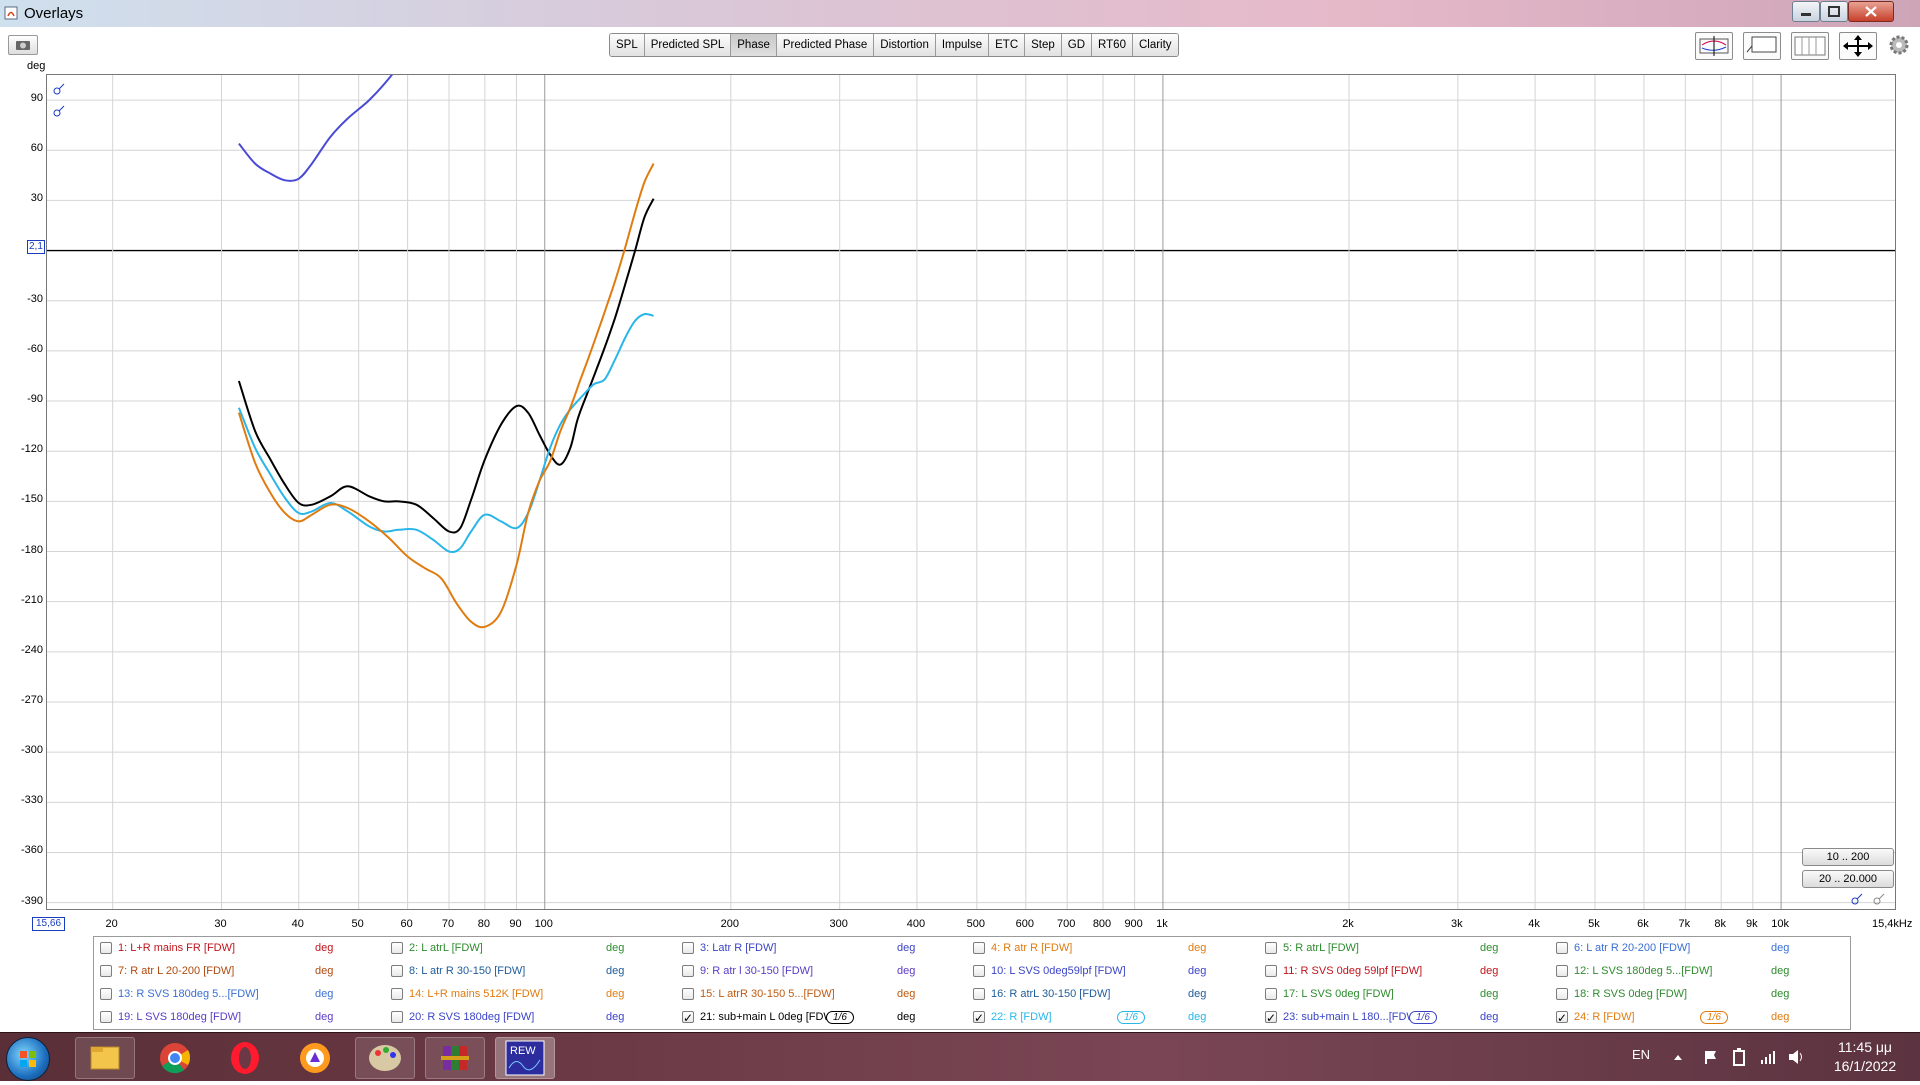 The image size is (1920, 1085). Describe the element at coordinates (821, 994) in the screenshot. I see `legend-item: 15: L atrR 30-150 5...[FDW] deg` at that location.